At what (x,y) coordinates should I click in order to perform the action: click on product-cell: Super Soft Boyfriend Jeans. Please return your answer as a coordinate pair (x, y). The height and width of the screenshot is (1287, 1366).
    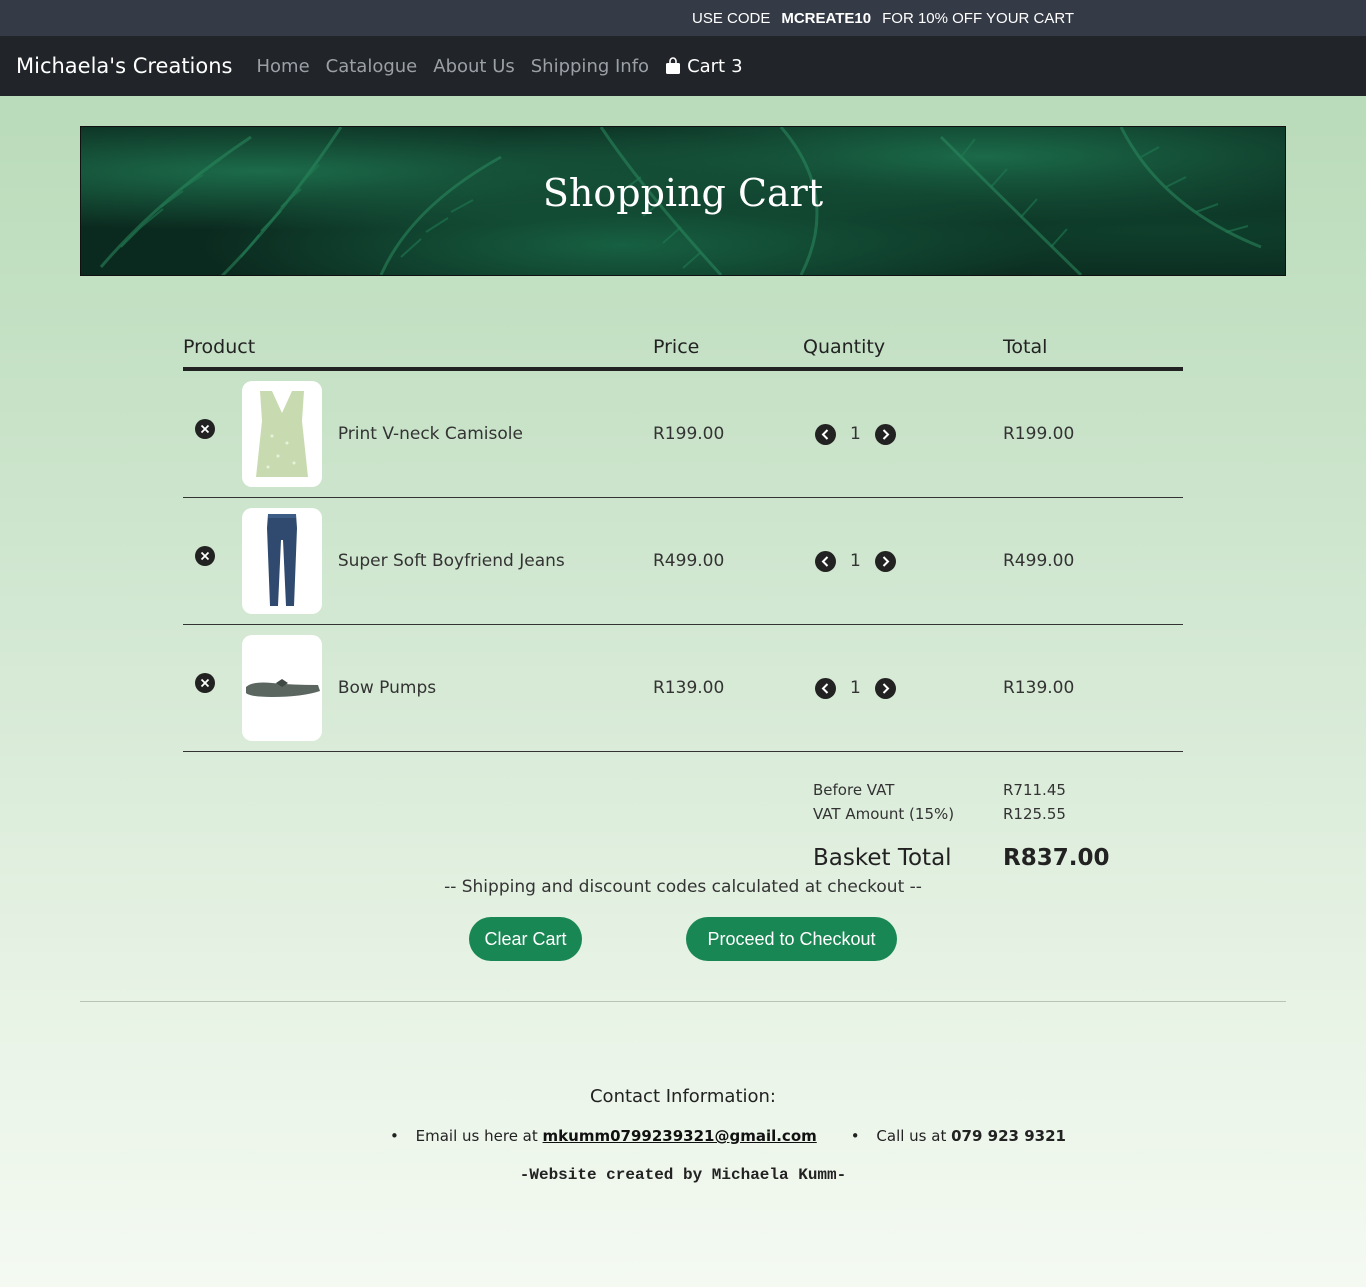
    Looking at the image, I should click on (418, 561).